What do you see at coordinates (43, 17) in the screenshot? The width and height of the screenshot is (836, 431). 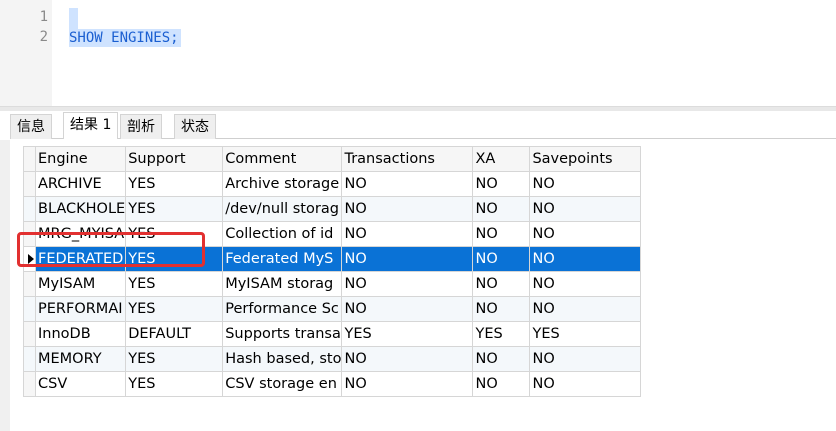 I see `line-number: 1` at bounding box center [43, 17].